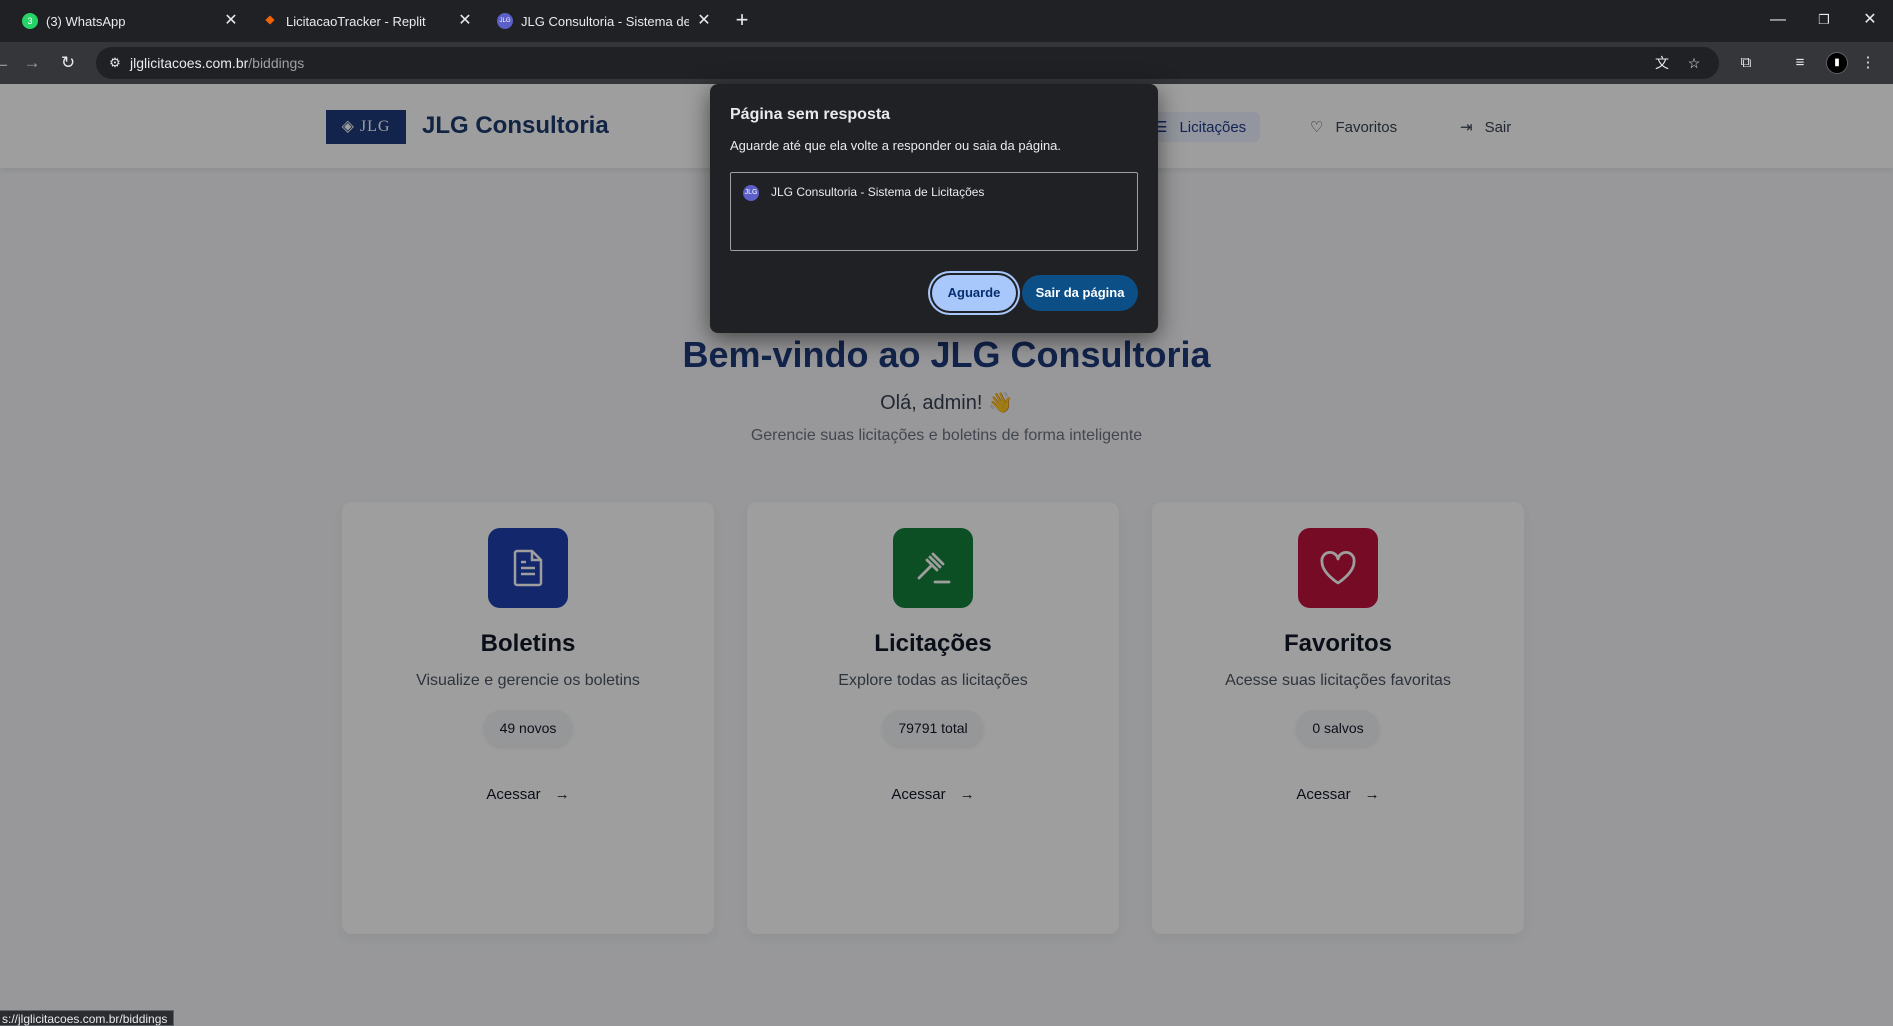  I want to click on reload-icon: ↻, so click(68, 63).